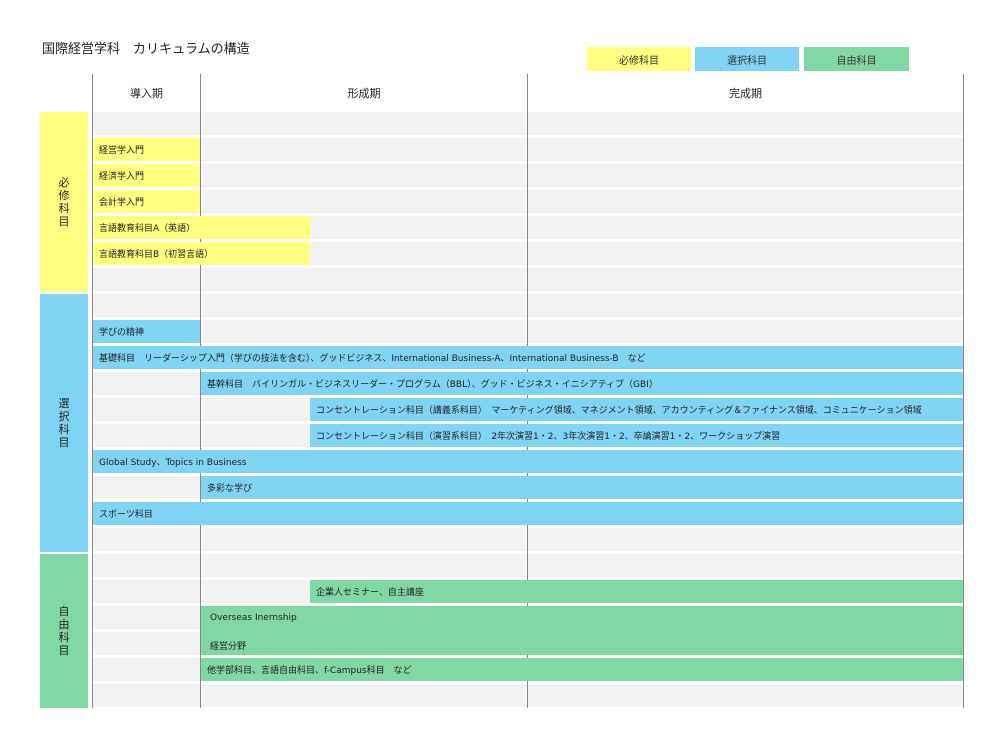  I want to click on course-bar: 経営学入門, so click(146, 149).